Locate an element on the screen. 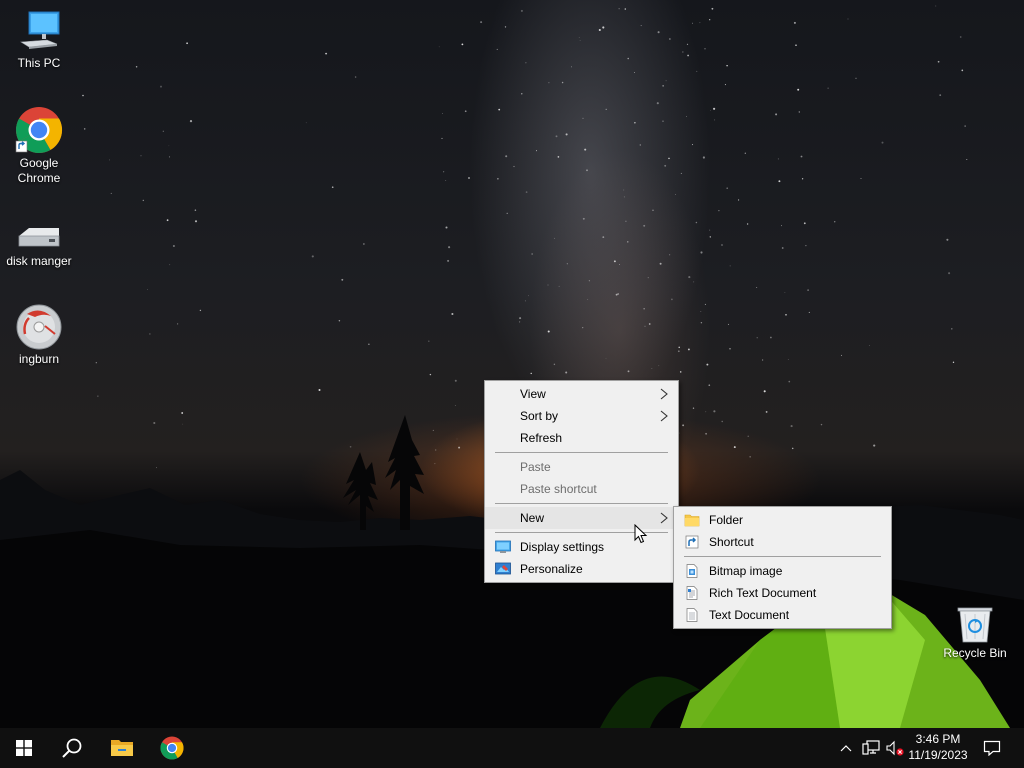 The image size is (1024, 768). menu-item-personalize: Personalize is located at coordinates (581, 569).